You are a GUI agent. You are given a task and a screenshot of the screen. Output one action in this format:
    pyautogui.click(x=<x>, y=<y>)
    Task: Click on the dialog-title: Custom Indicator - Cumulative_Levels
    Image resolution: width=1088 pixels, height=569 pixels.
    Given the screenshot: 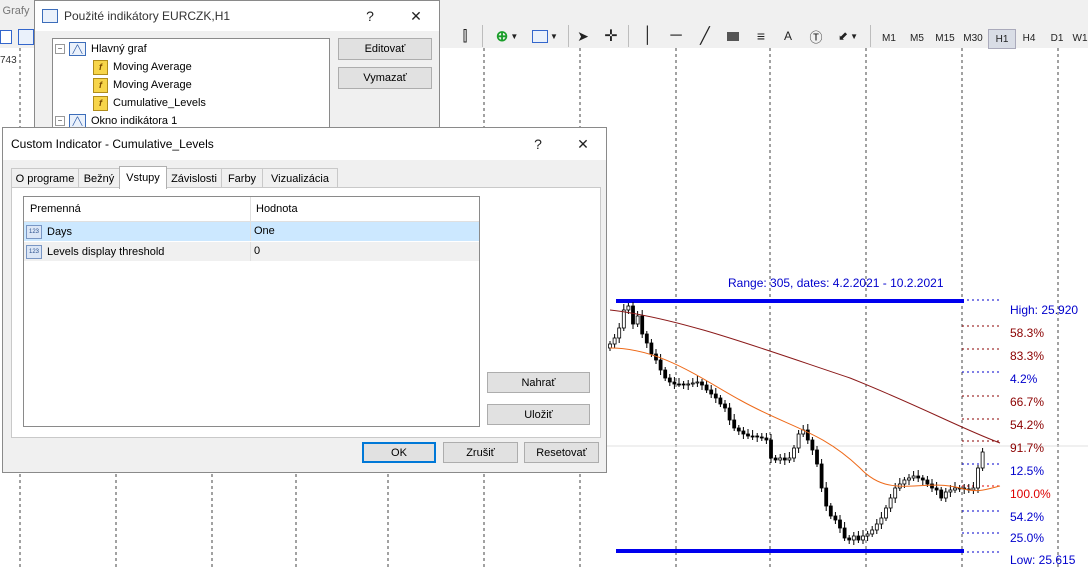 What is the action you would take?
    pyautogui.click(x=112, y=144)
    